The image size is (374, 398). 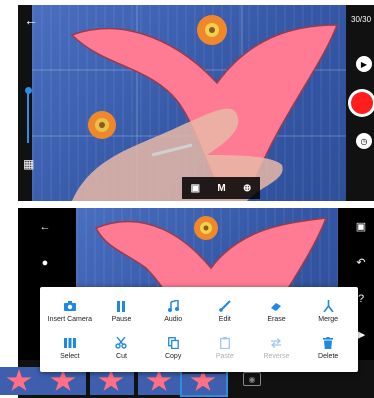 What do you see at coordinates (173, 306) in the screenshot?
I see `music-note-icon` at bounding box center [173, 306].